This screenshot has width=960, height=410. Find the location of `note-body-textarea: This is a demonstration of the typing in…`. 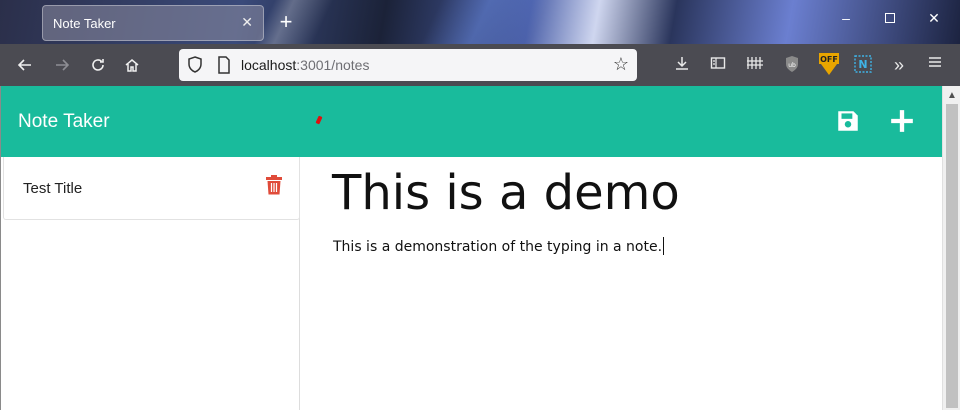

note-body-textarea: This is a demonstration of the typing in… is located at coordinates (499, 246).